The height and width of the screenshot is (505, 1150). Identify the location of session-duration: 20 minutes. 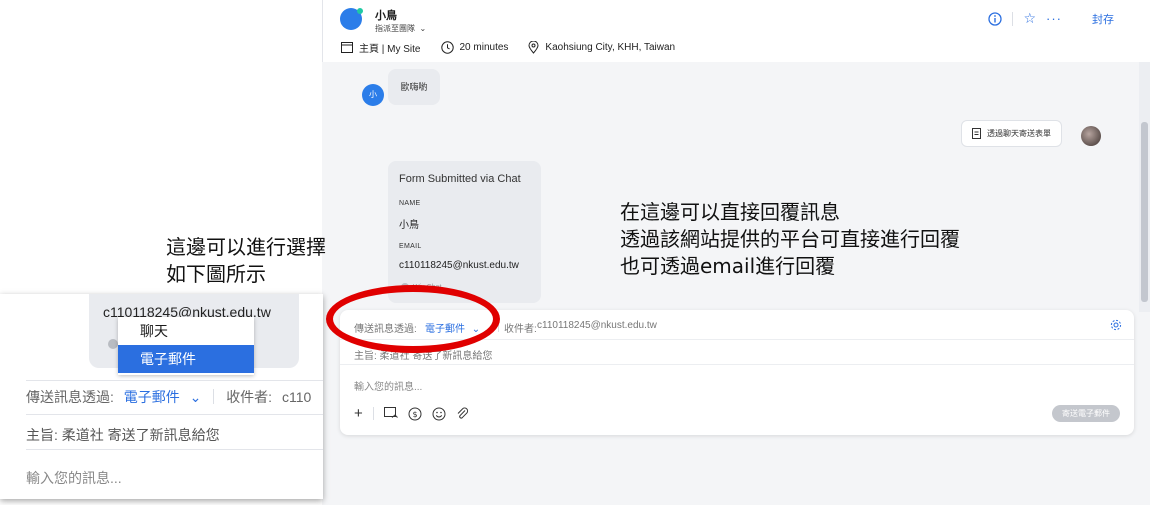
(484, 47).